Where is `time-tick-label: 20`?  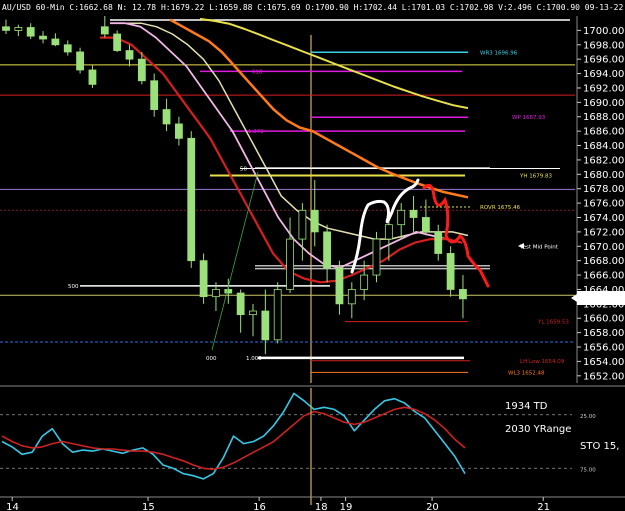 time-tick-label: 20 is located at coordinates (432, 506).